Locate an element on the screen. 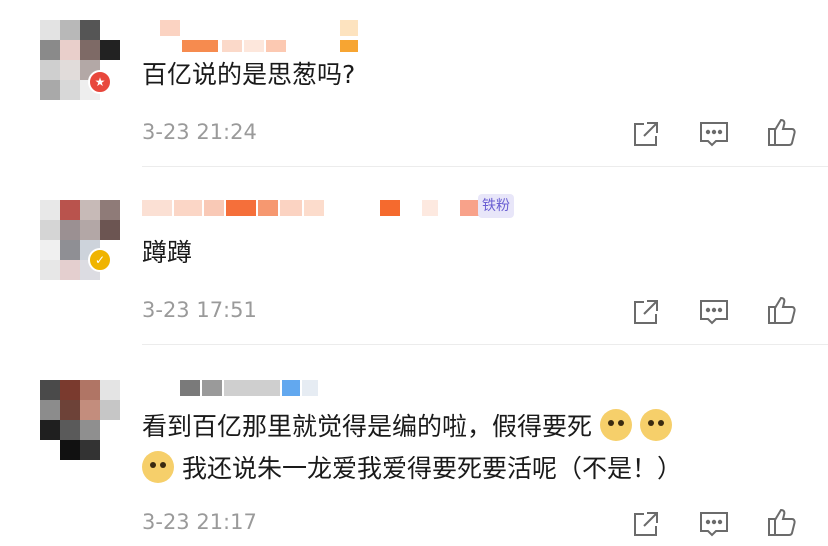  fan-badge: 铁粉 is located at coordinates (496, 206).